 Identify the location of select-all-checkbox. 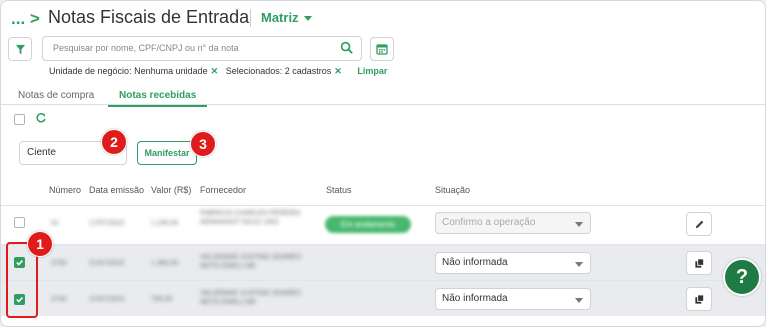
(19, 119).